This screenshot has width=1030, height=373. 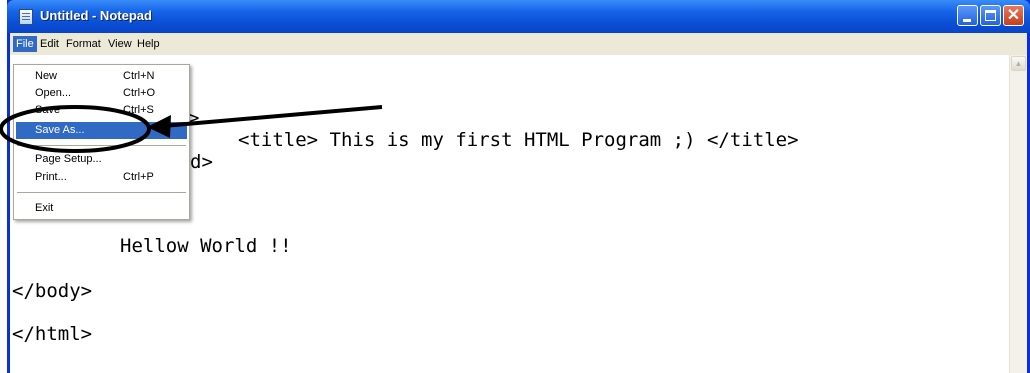 I want to click on menu-help: Help, so click(x=148, y=44).